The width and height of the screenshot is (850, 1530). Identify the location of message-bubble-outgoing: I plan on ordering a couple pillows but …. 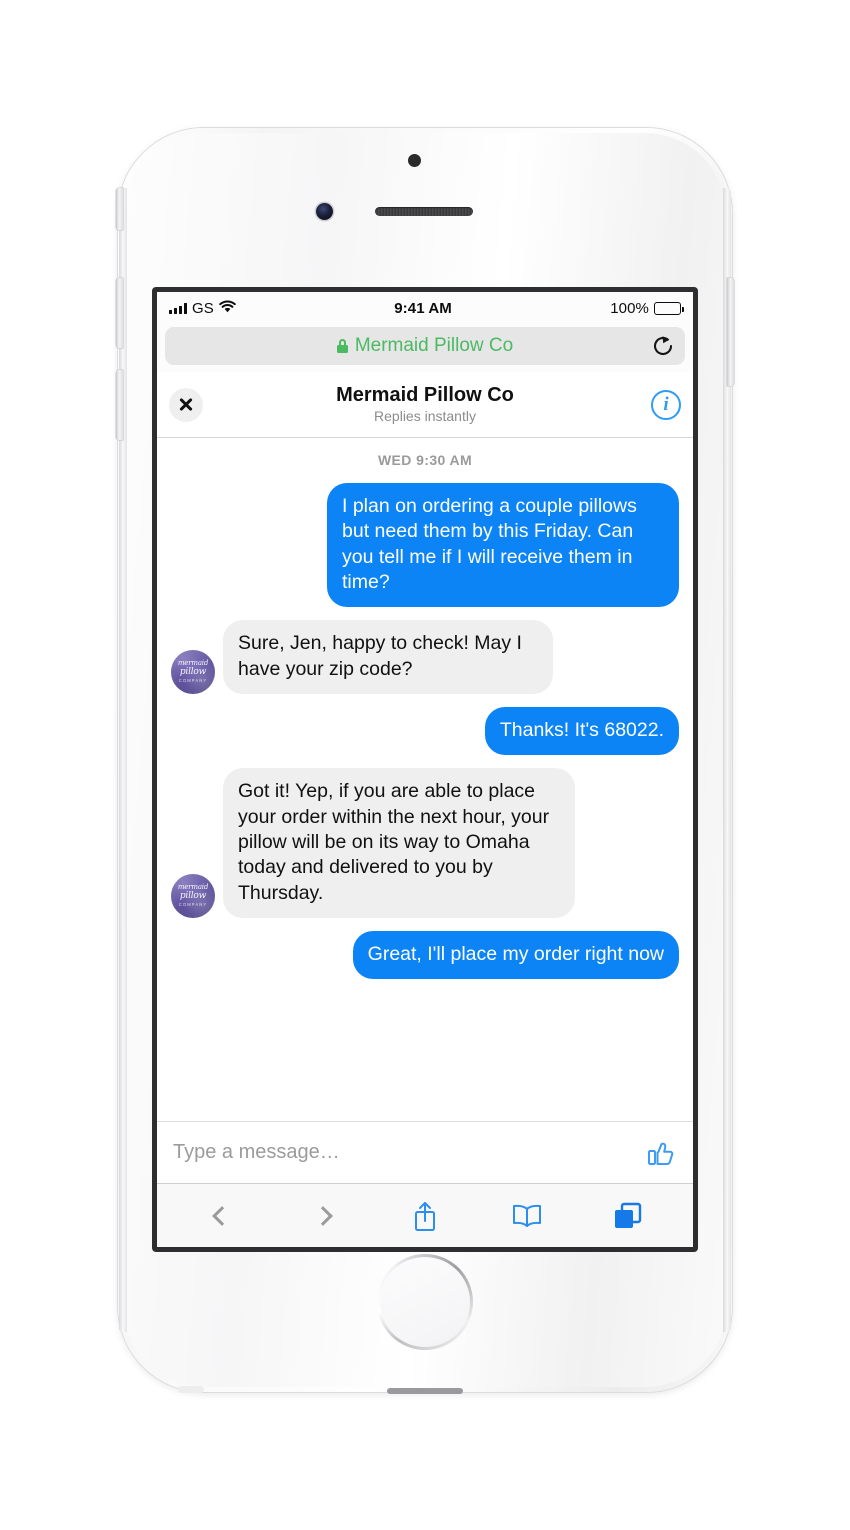
(503, 545).